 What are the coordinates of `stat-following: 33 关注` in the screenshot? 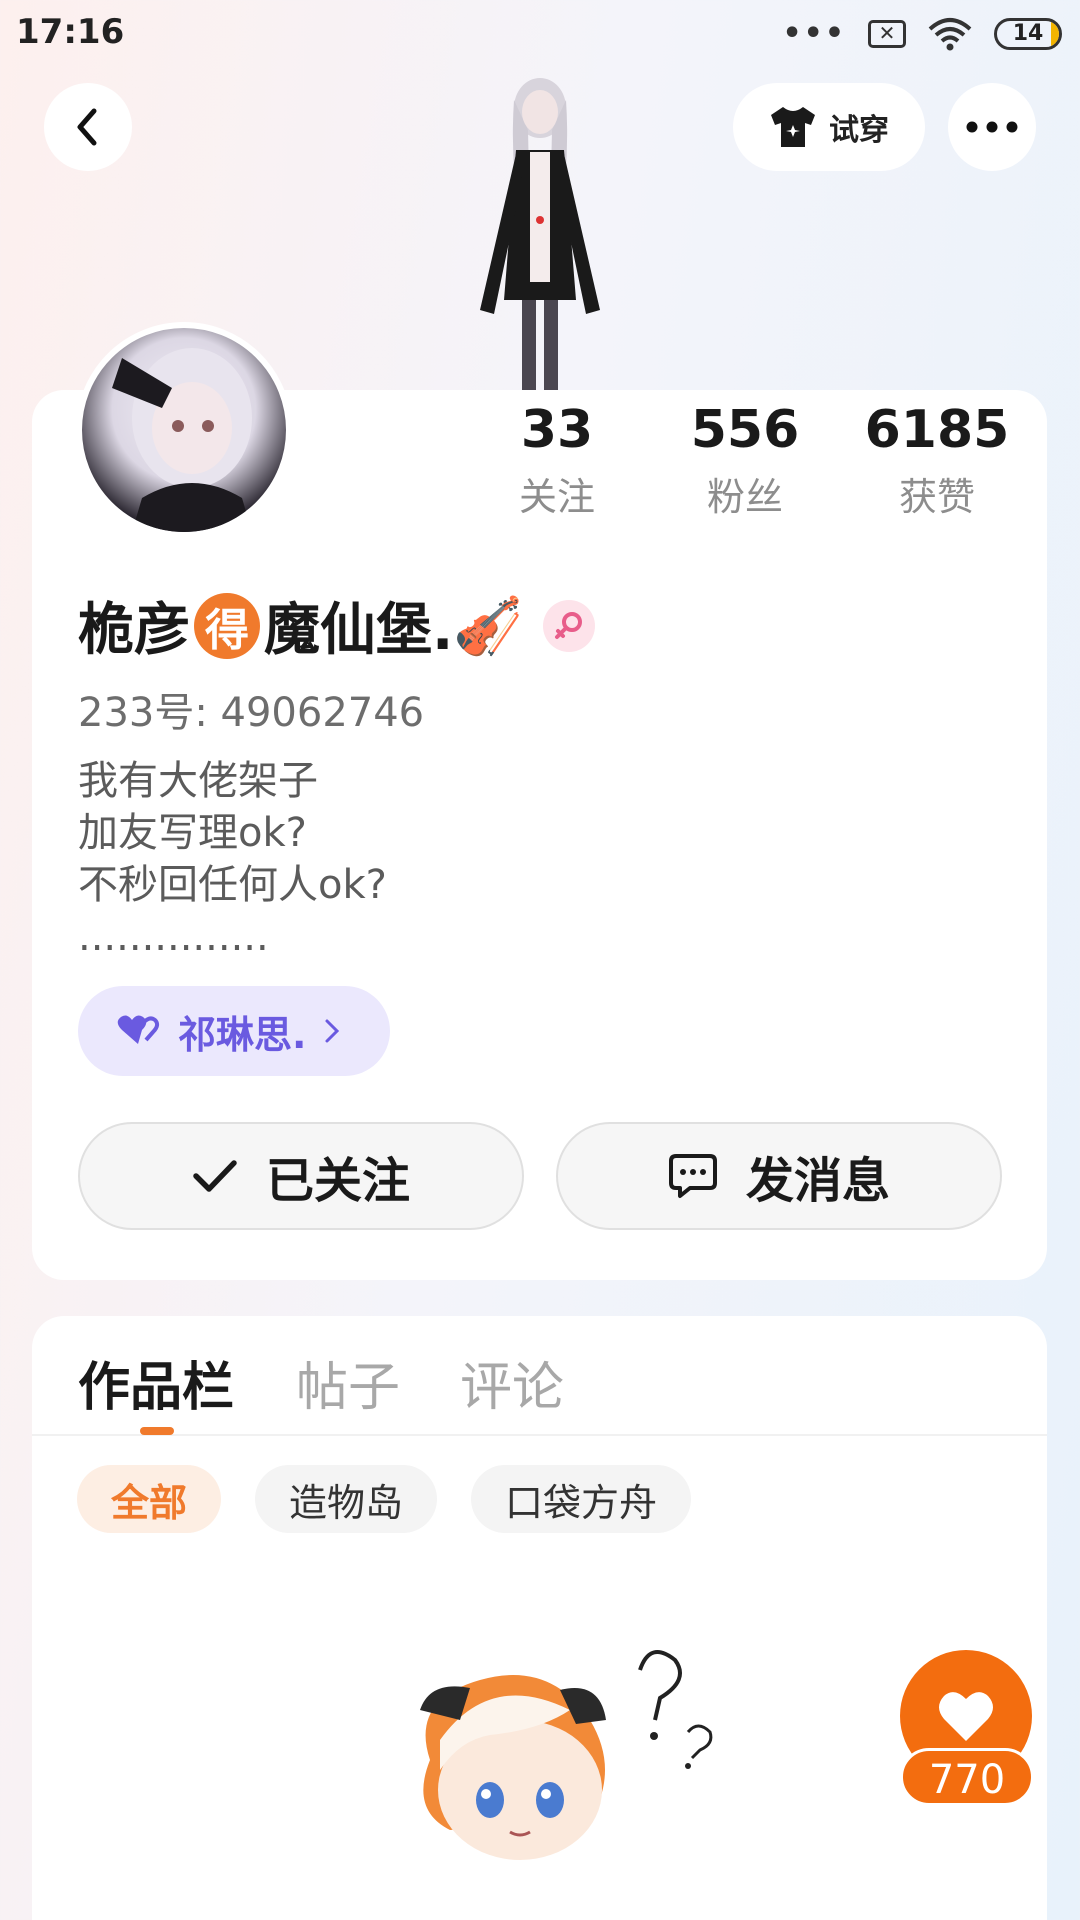 It's located at (557, 460).